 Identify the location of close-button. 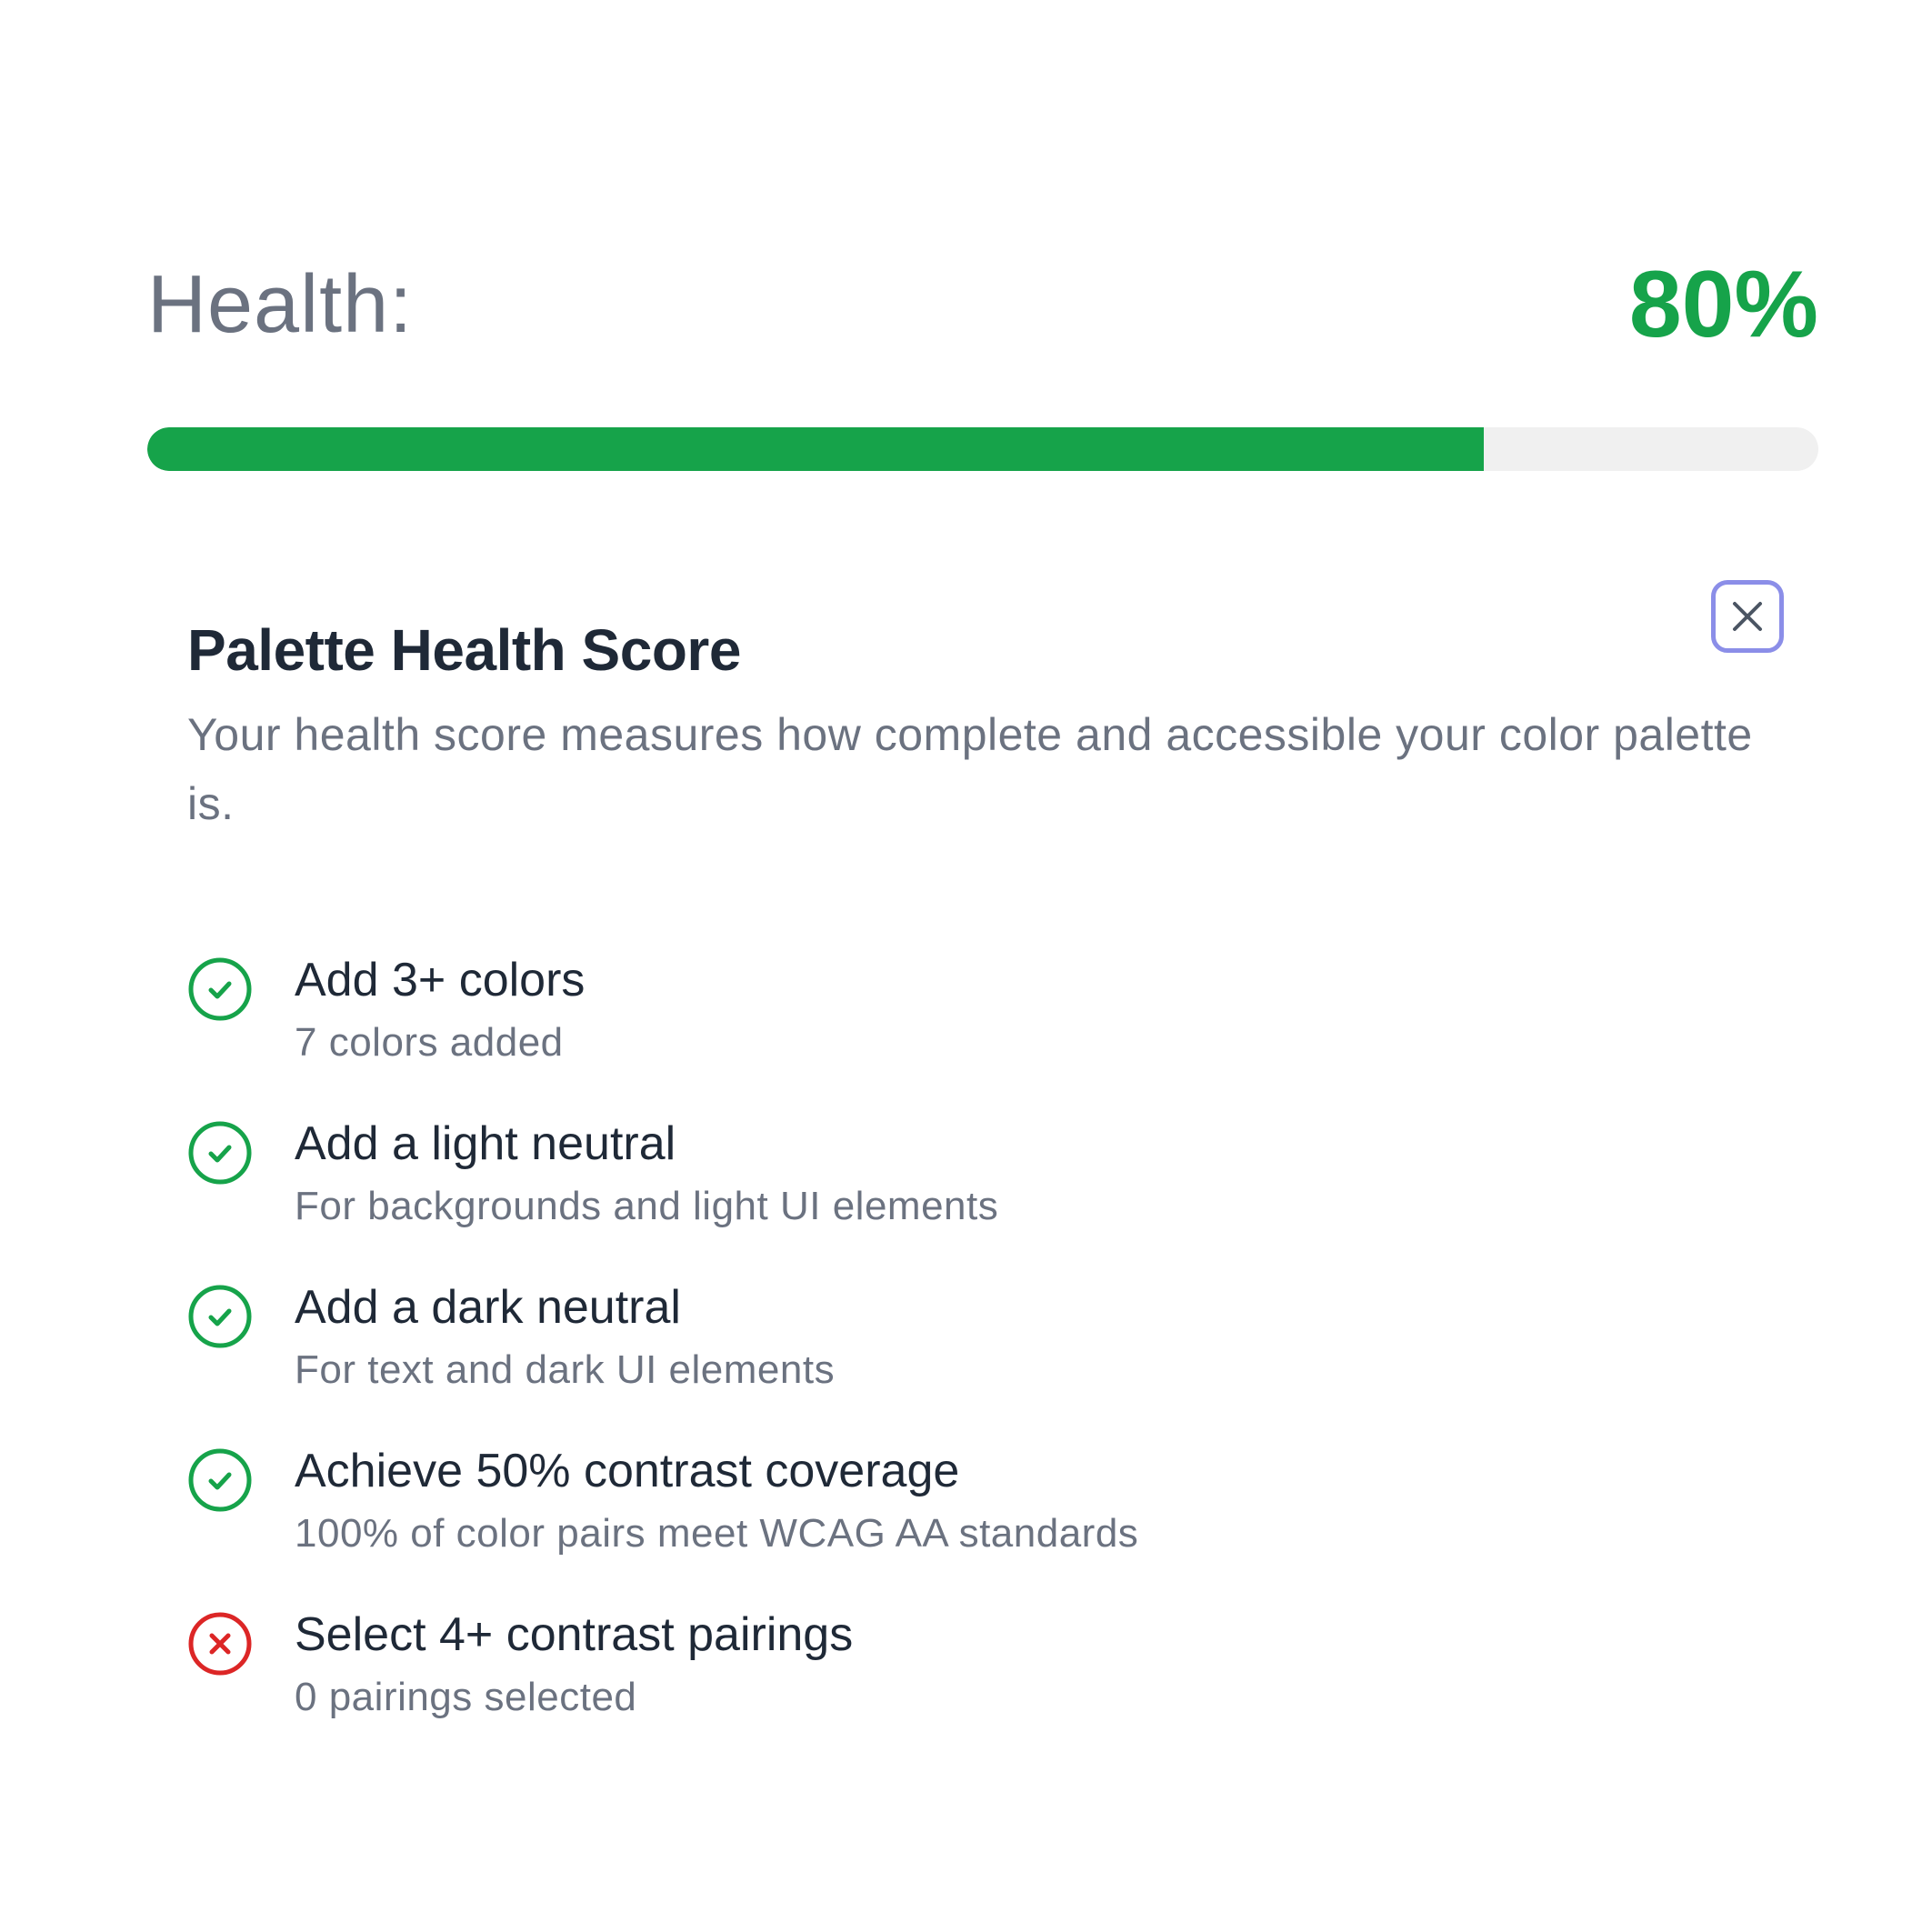
(1747, 616).